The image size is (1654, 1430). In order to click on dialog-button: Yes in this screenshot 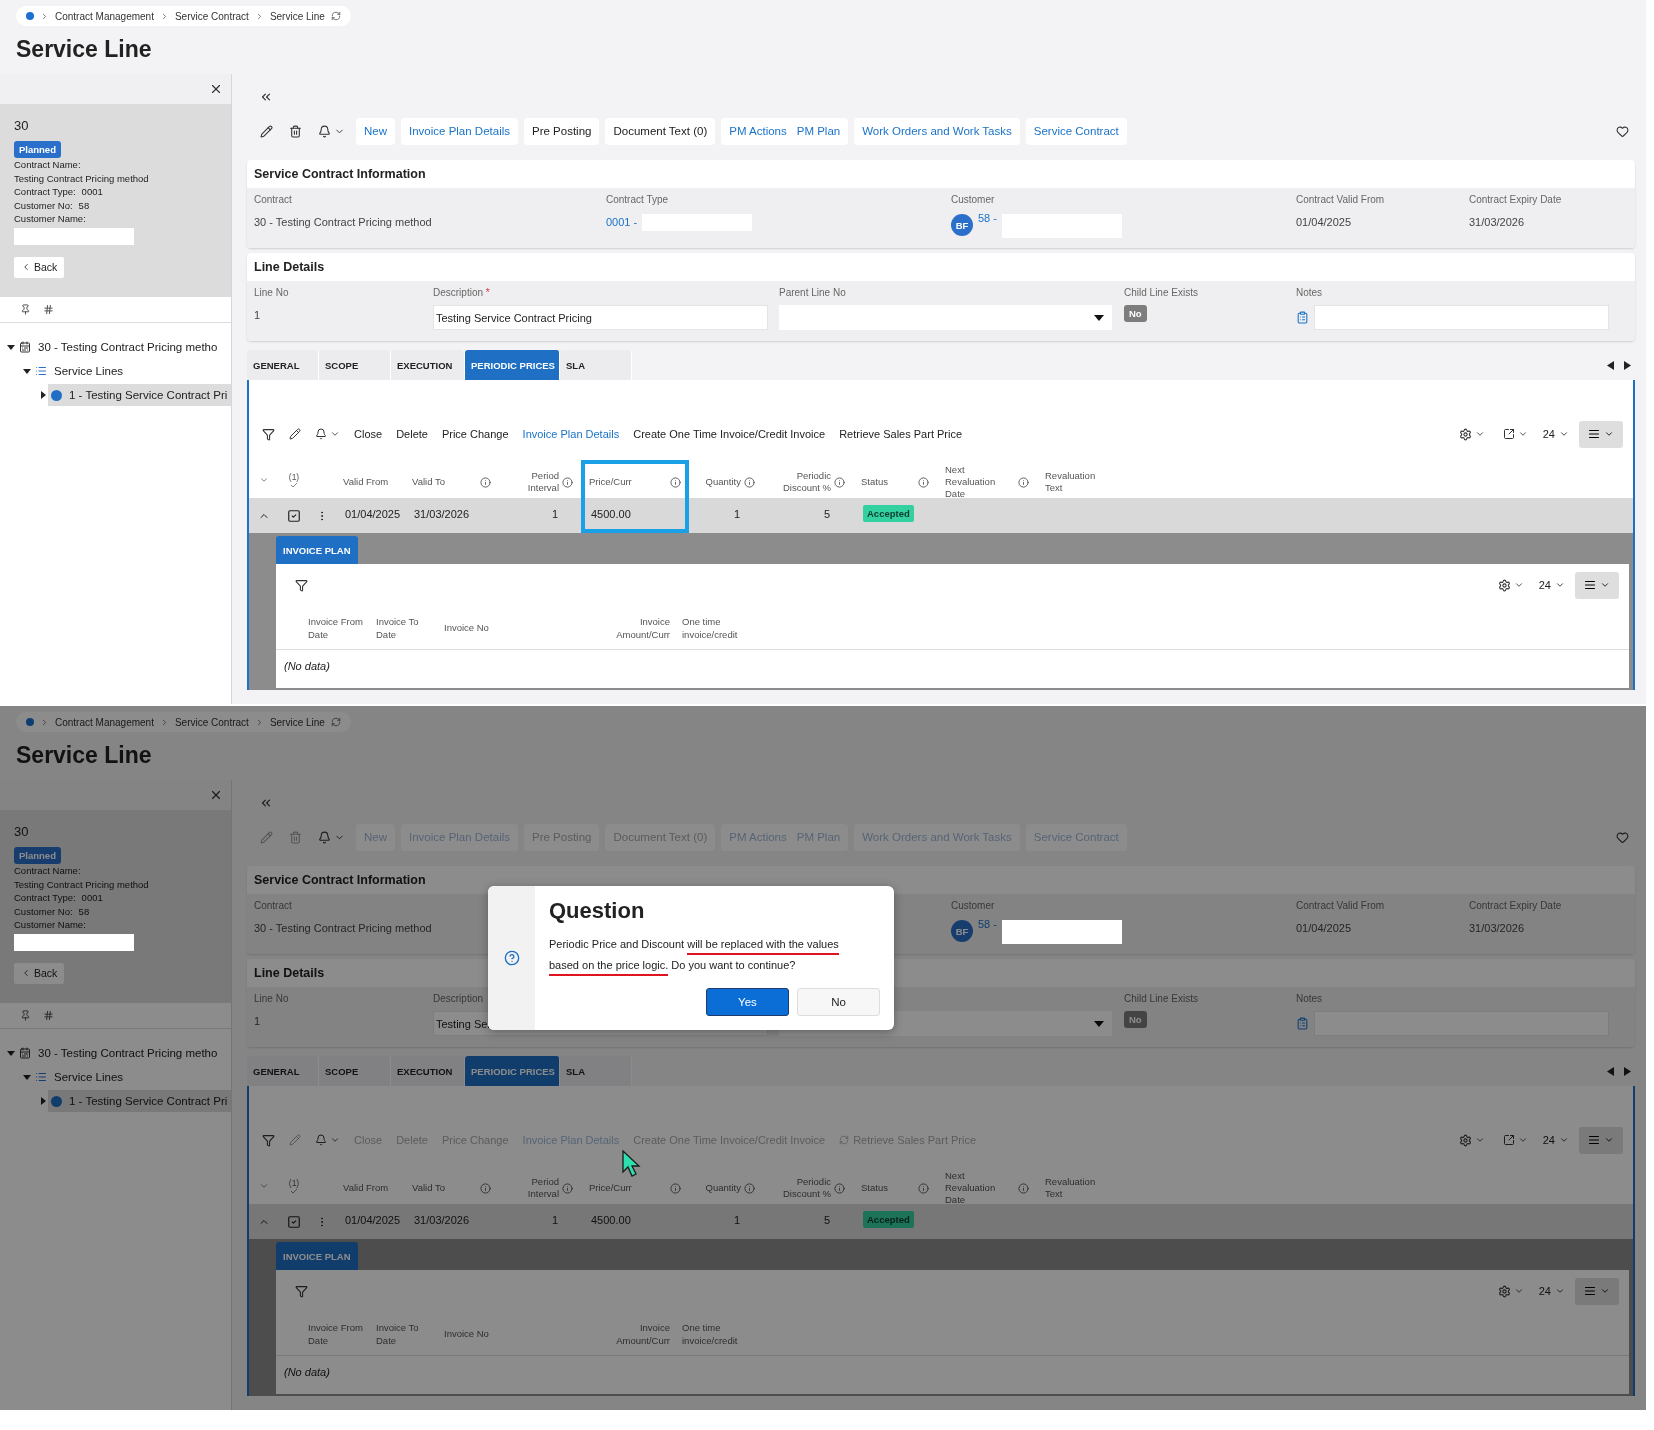, I will do `click(747, 1002)`.